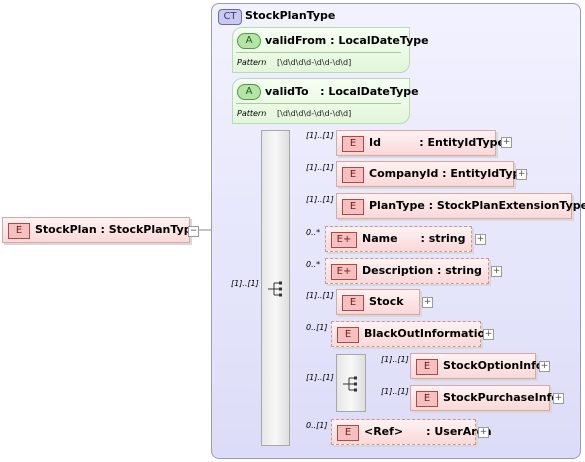  I want to click on element-ref-userarea: E <Ref> : UserArea, so click(411, 432).